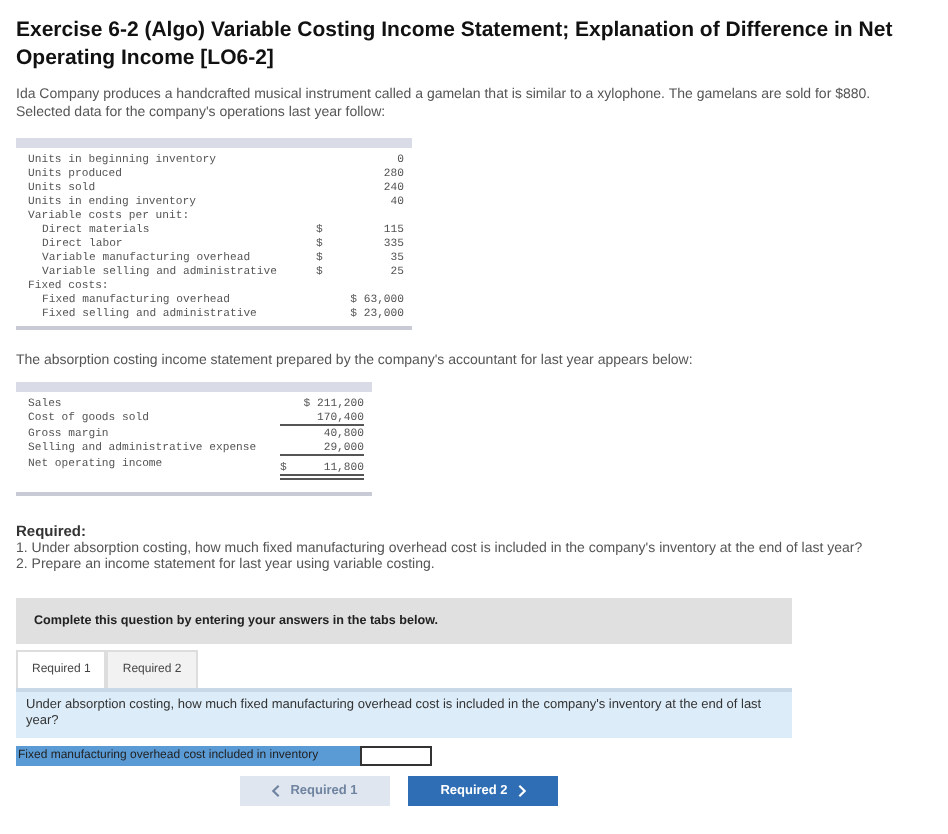 Image resolution: width=948 pixels, height=834 pixels. Describe the element at coordinates (521, 790) in the screenshot. I see `chevron-right-icon` at that location.